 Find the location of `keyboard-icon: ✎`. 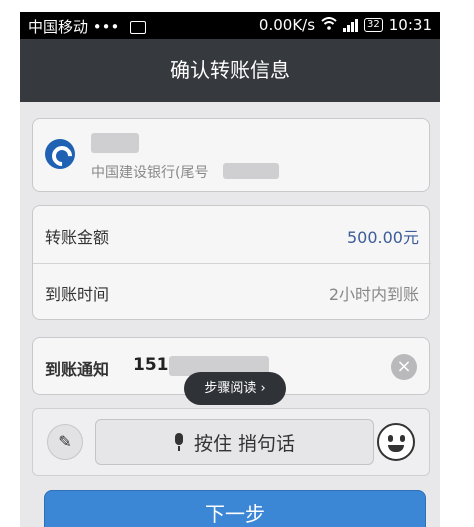

keyboard-icon: ✎ is located at coordinates (65, 442).